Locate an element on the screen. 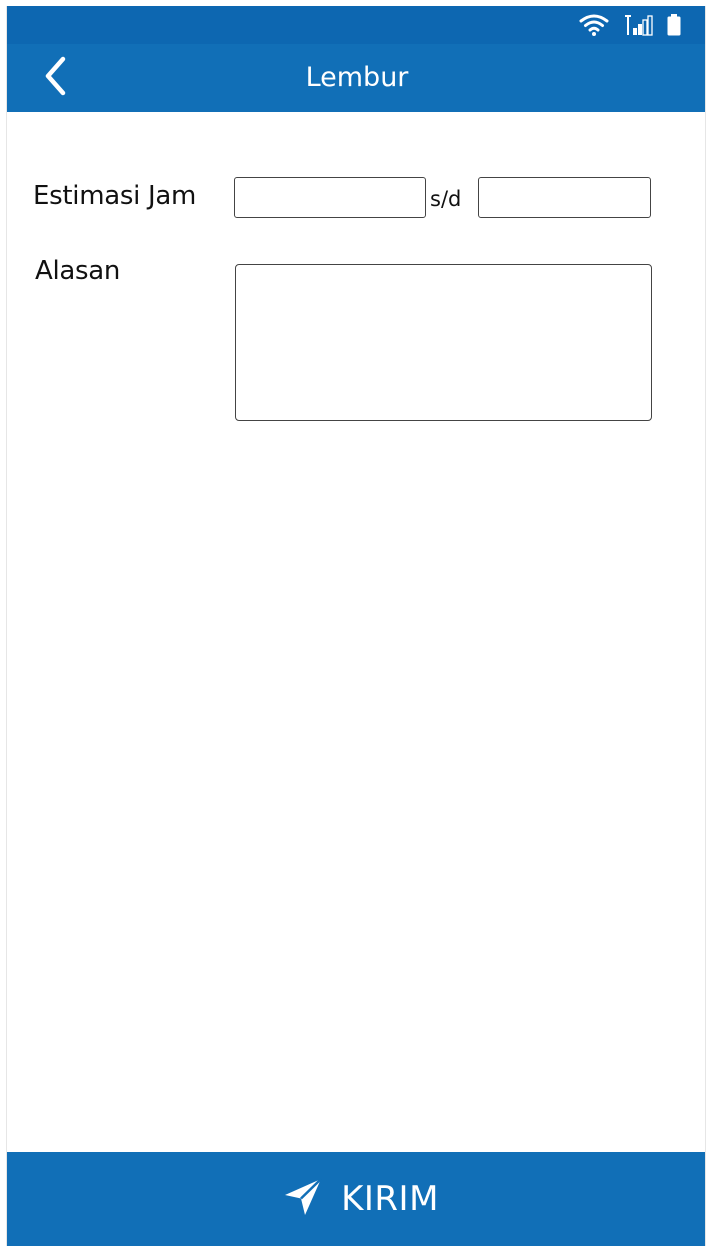 The width and height of the screenshot is (712, 1247). send-icon is located at coordinates (303, 1199).